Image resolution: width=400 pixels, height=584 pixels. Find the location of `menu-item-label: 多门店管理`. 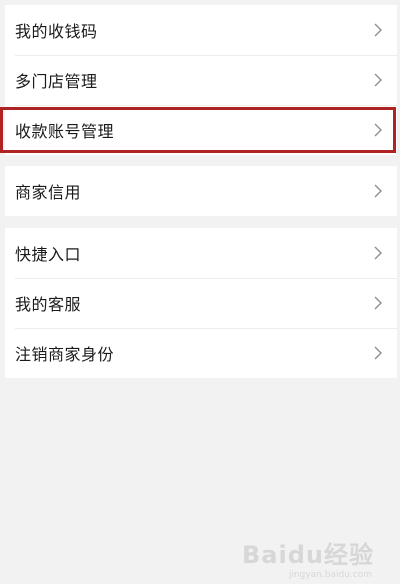

menu-item-label: 多门店管理 is located at coordinates (56, 81).